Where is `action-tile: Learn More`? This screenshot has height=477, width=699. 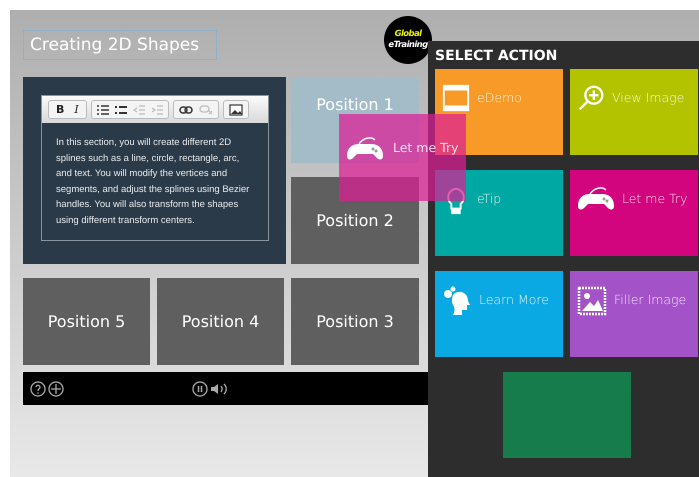
action-tile: Learn More is located at coordinates (499, 314).